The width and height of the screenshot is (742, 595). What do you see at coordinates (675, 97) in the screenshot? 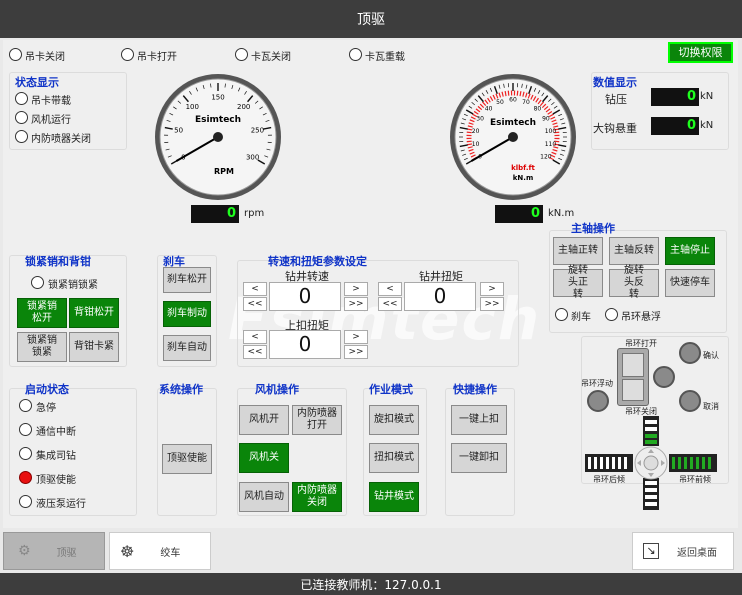
I see `wob-display: 0` at bounding box center [675, 97].